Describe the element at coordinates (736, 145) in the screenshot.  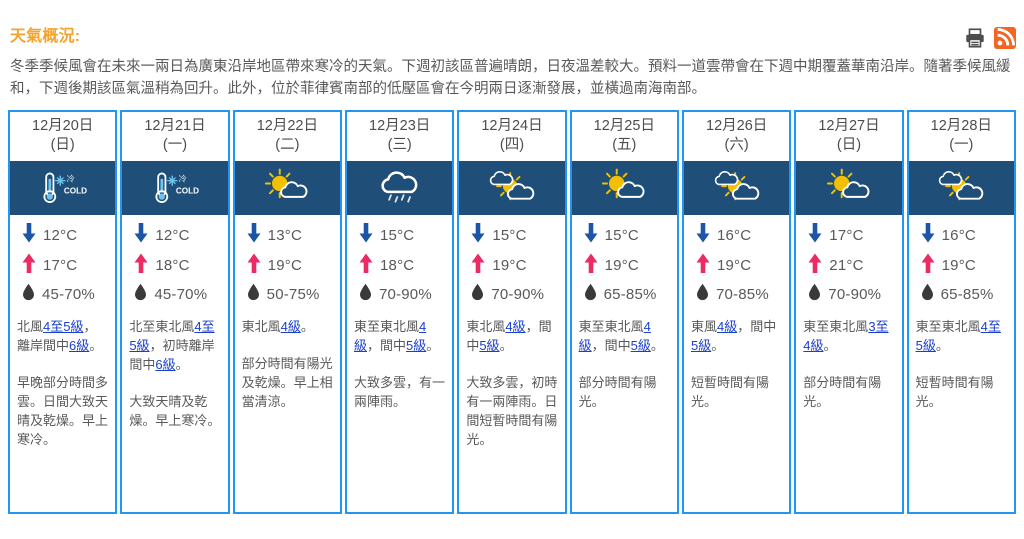
I see `weekday-label: (六)` at that location.